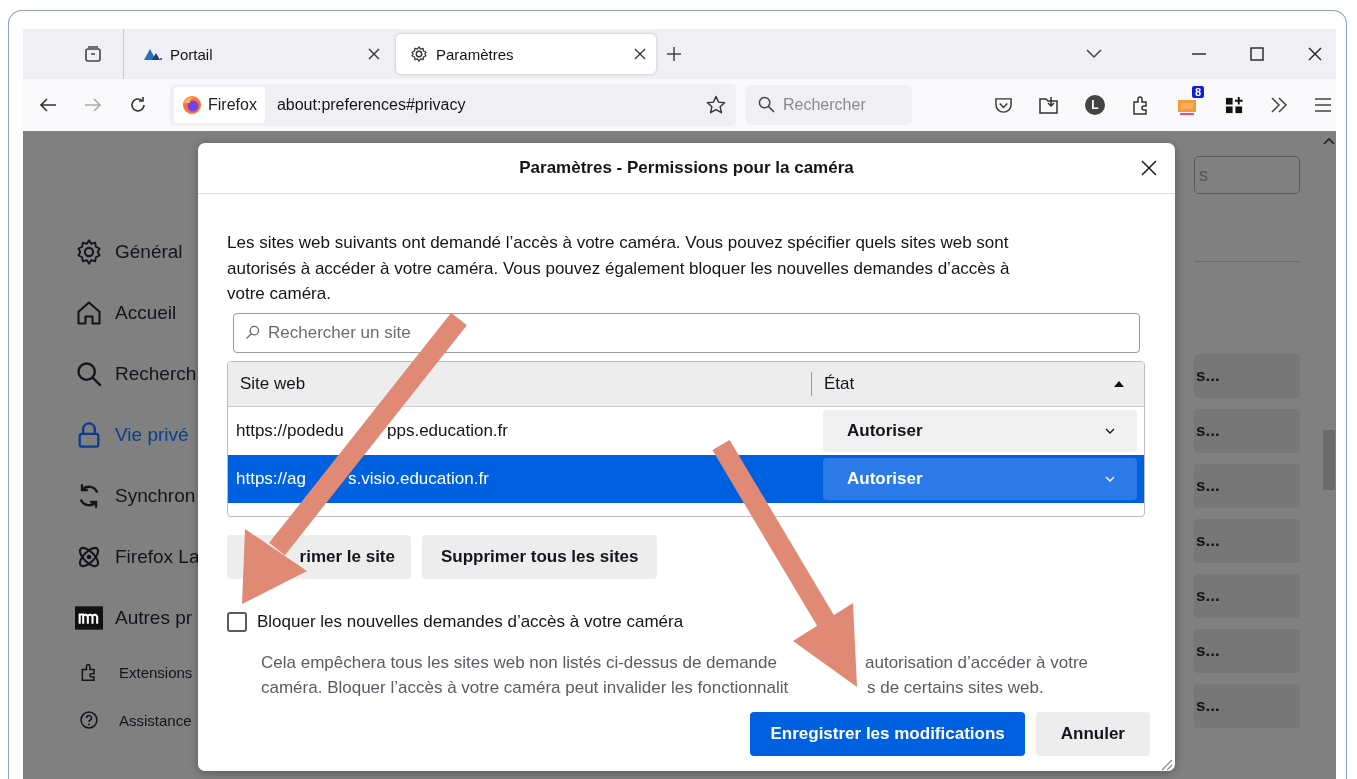  I want to click on search-field: Rechercher, so click(829, 105).